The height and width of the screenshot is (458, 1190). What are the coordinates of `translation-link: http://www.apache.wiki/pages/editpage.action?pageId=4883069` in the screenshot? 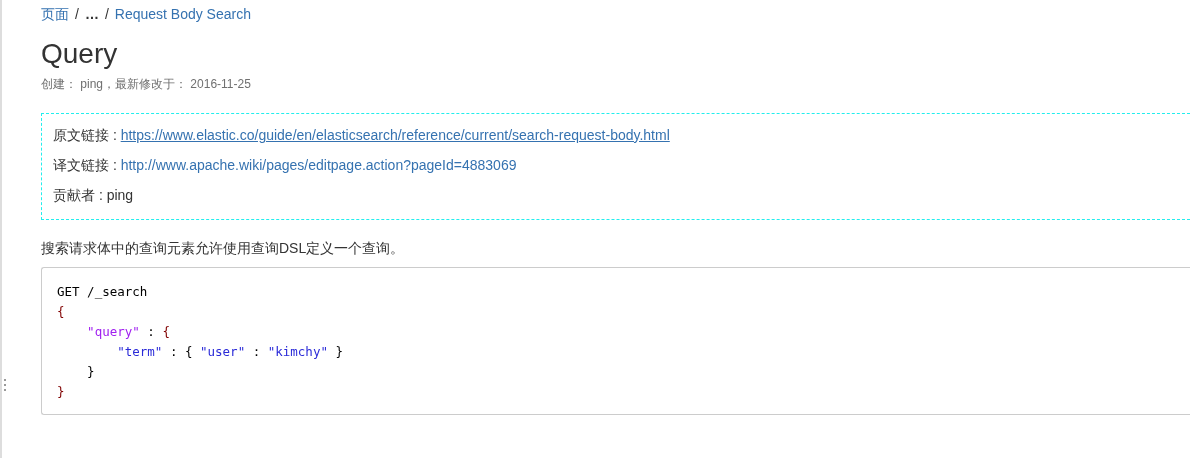 It's located at (318, 164).